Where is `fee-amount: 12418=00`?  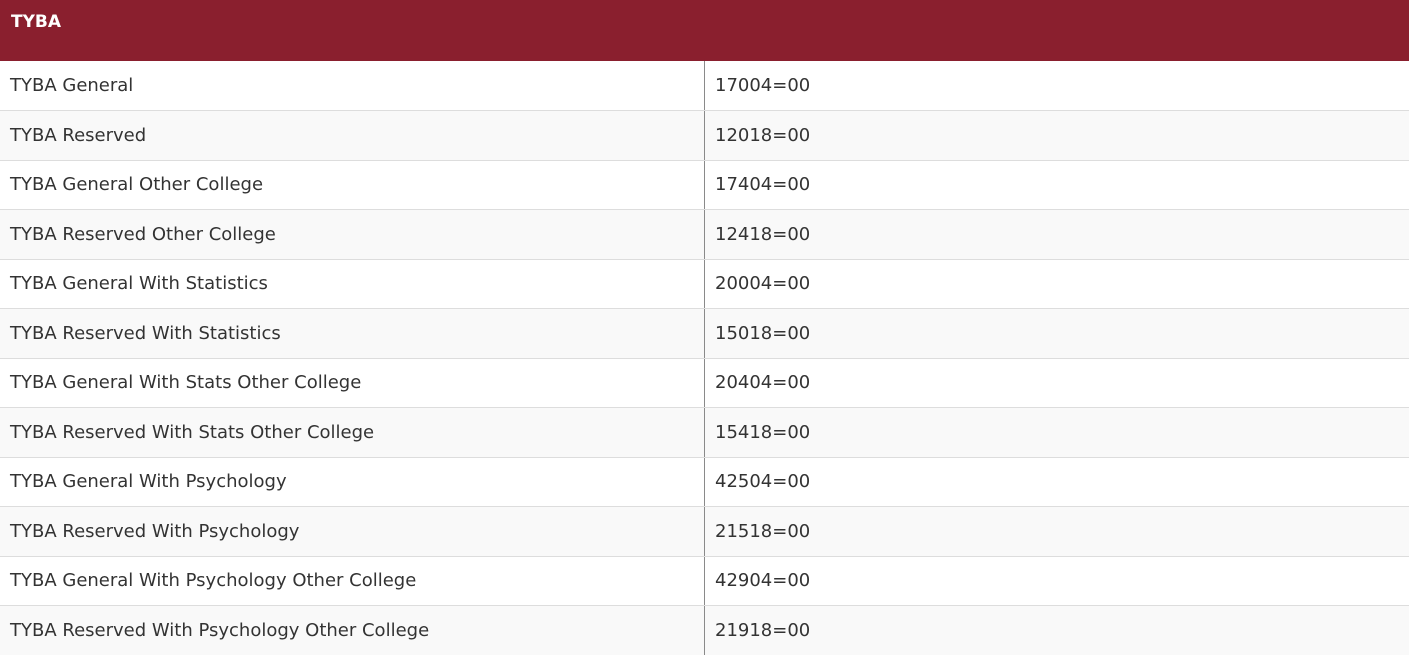 fee-amount: 12418=00 is located at coordinates (1056, 234).